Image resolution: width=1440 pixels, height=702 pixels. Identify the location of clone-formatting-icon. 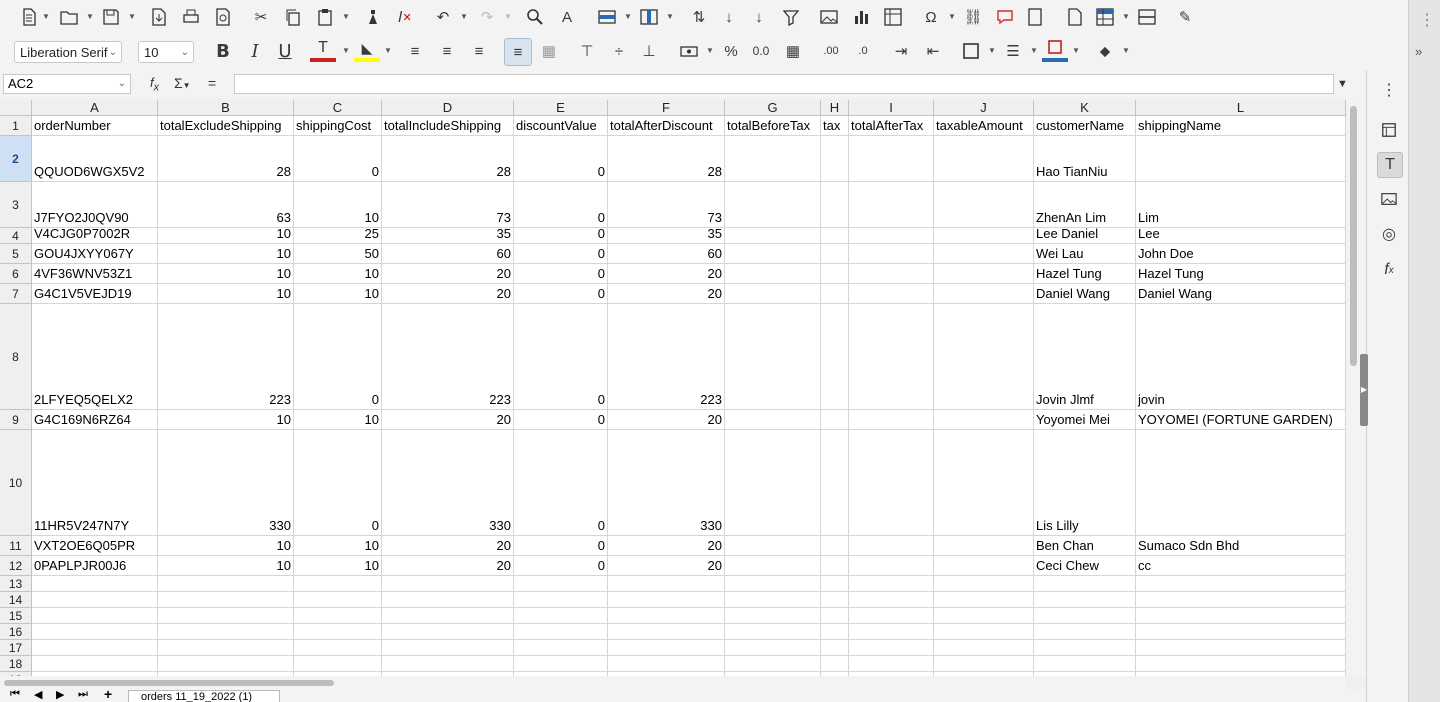
(373, 17).